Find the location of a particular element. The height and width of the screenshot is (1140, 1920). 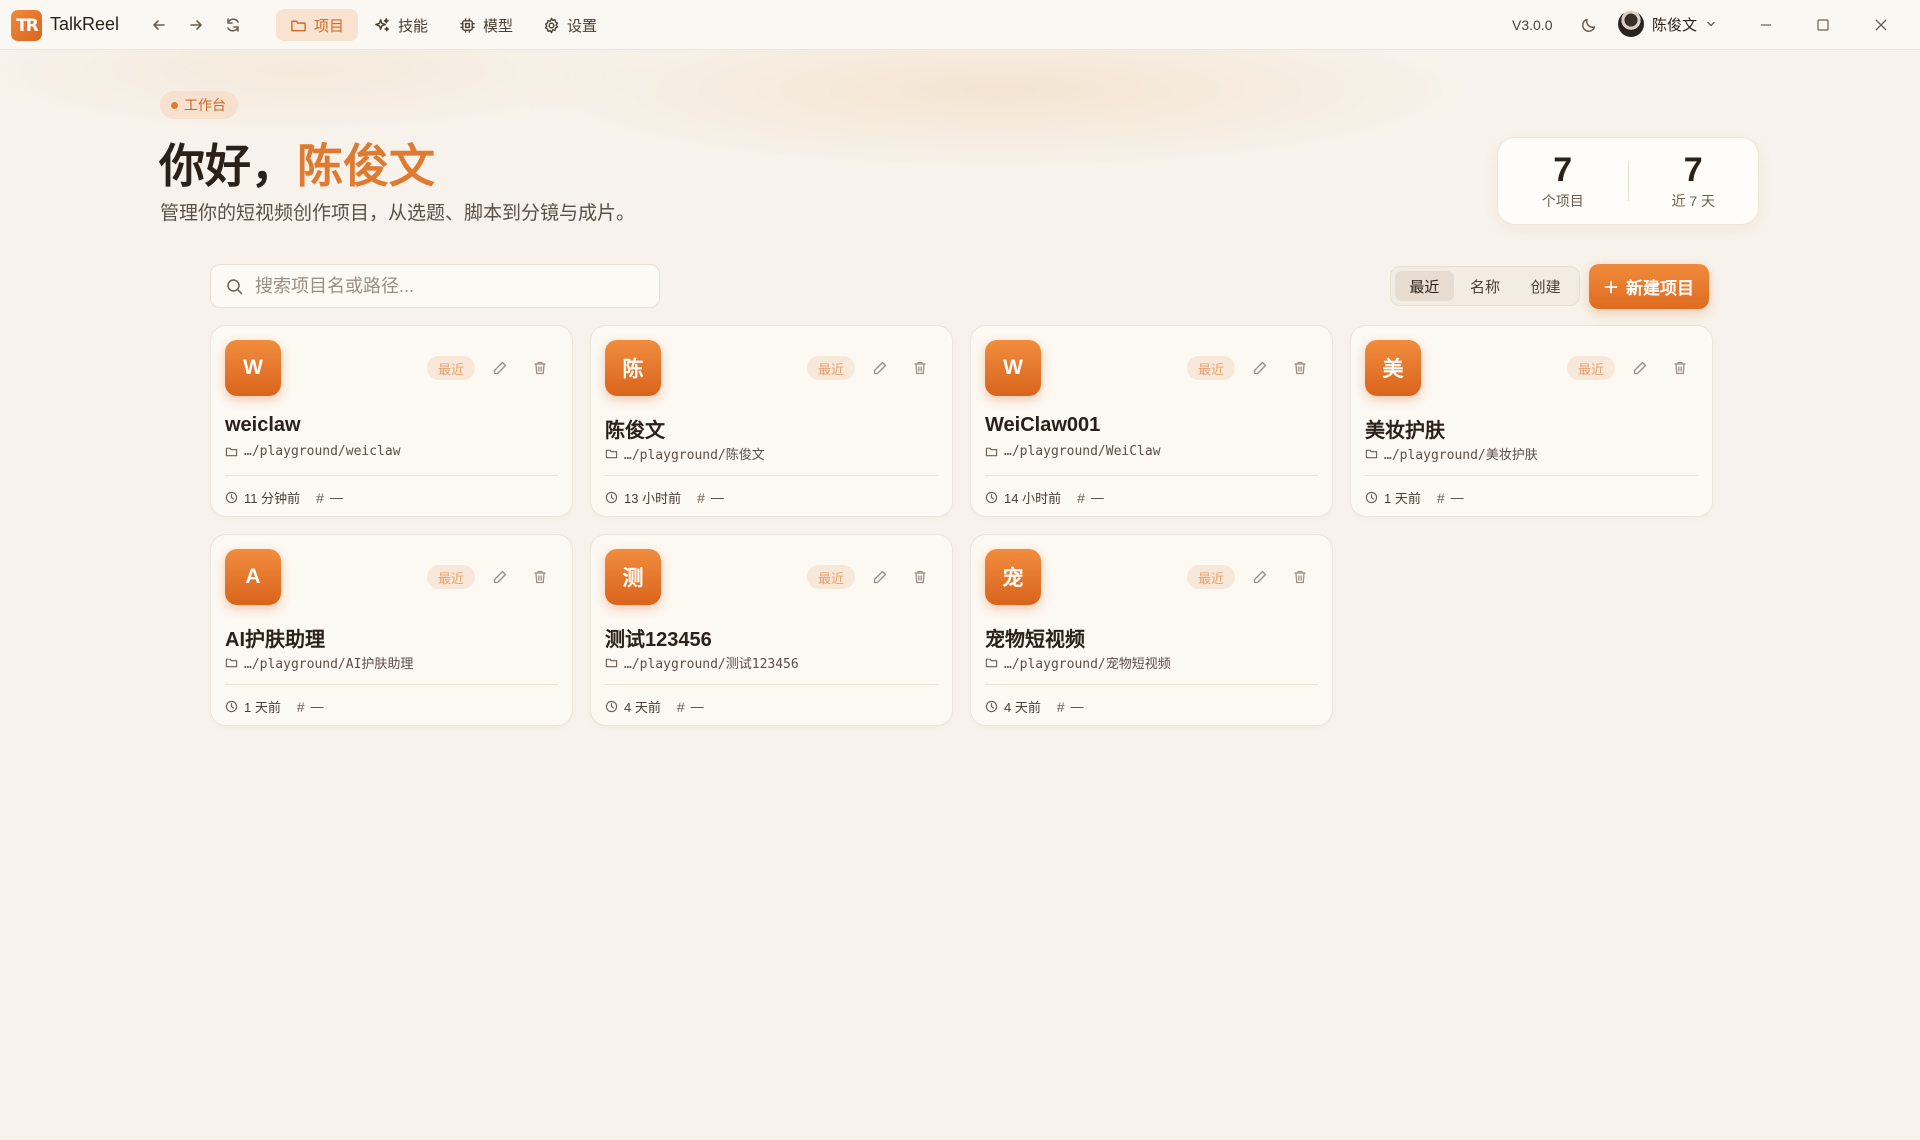

tab-settings: 设置 is located at coordinates (570, 25).